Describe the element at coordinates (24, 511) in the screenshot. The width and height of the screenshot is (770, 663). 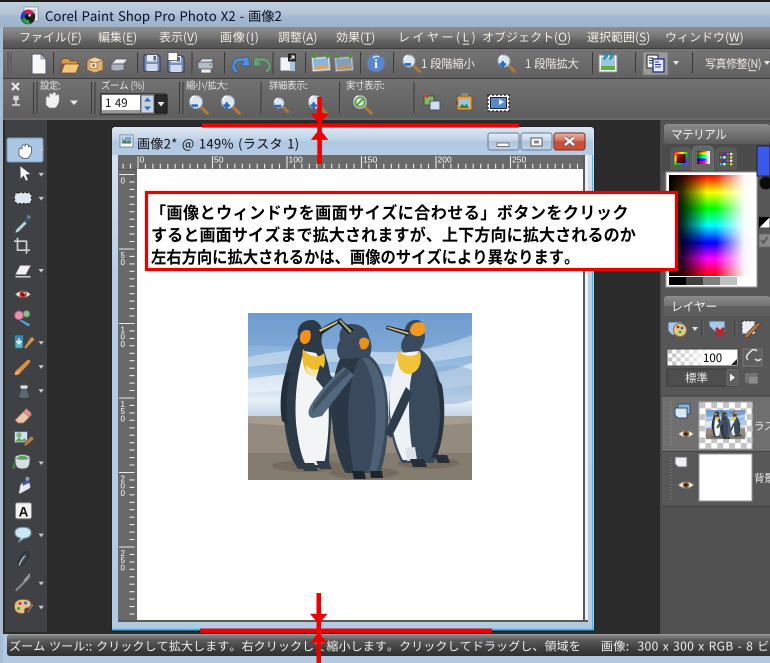
I see `svg-text: A` at that location.